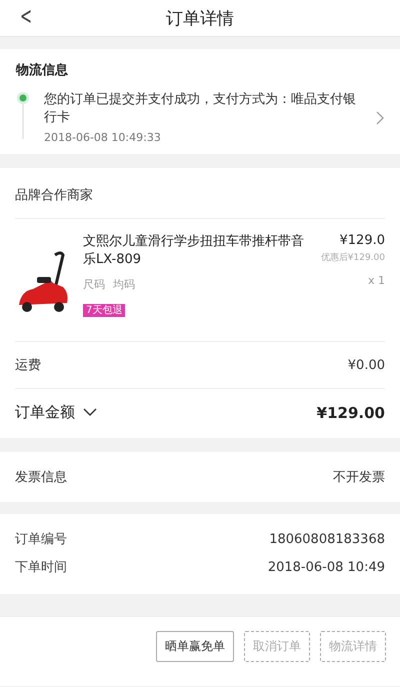  I want to click on logistics-message: 您的订单已提交并支付成功，支付方式为：唯品支付银行卡, so click(200, 109).